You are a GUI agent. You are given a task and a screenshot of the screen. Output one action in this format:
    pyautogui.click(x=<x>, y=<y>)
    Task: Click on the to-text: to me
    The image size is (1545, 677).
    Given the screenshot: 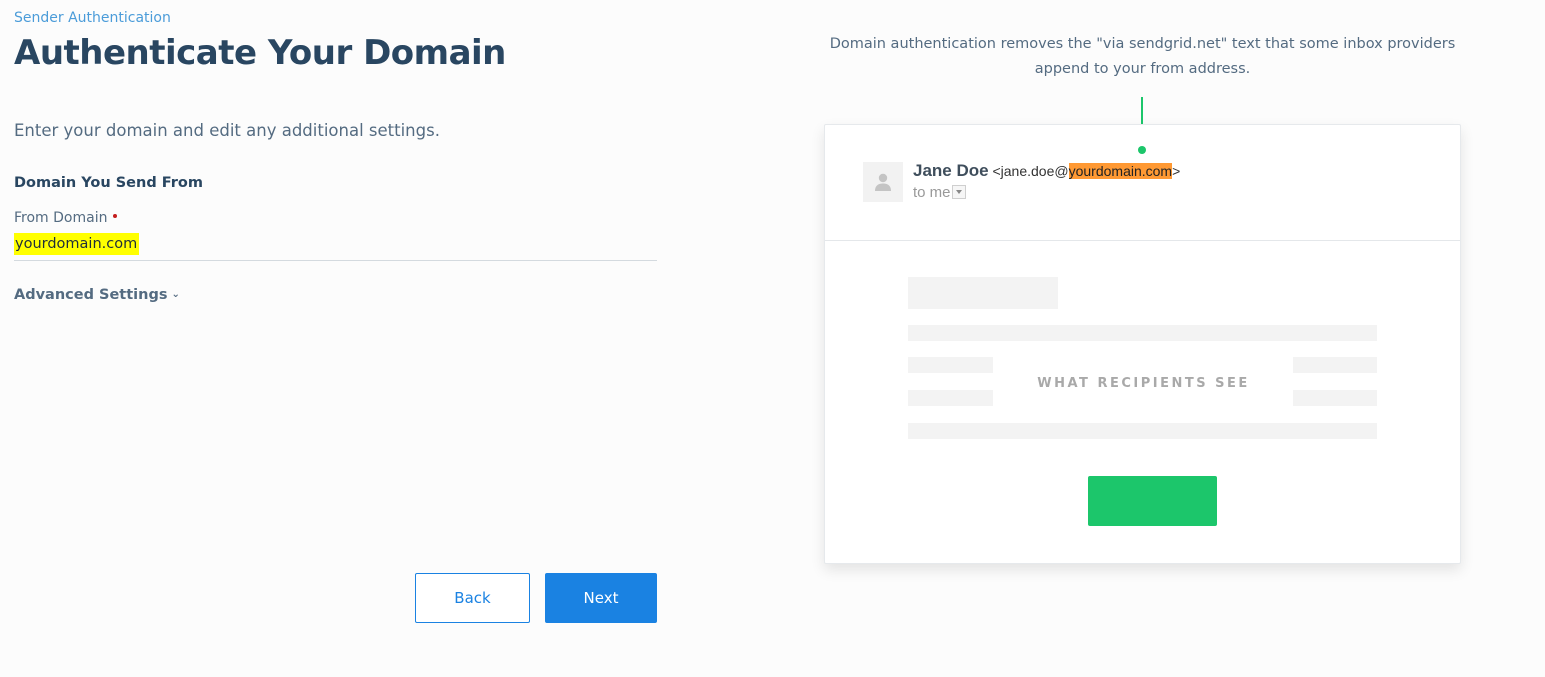 What is the action you would take?
    pyautogui.click(x=932, y=192)
    